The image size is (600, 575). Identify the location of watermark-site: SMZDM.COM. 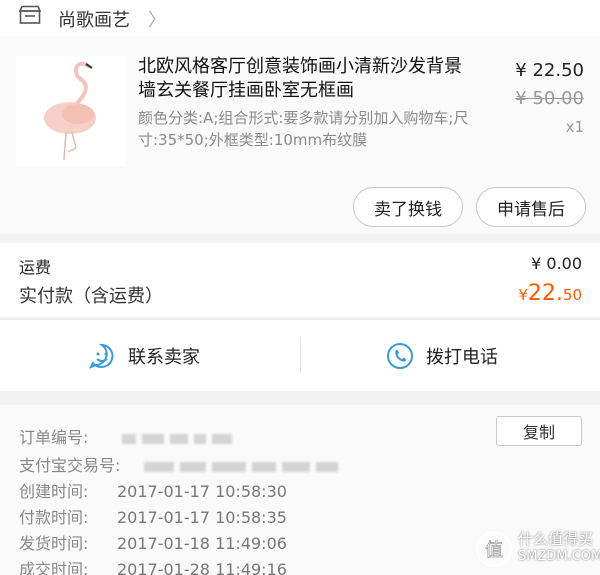
(559, 556).